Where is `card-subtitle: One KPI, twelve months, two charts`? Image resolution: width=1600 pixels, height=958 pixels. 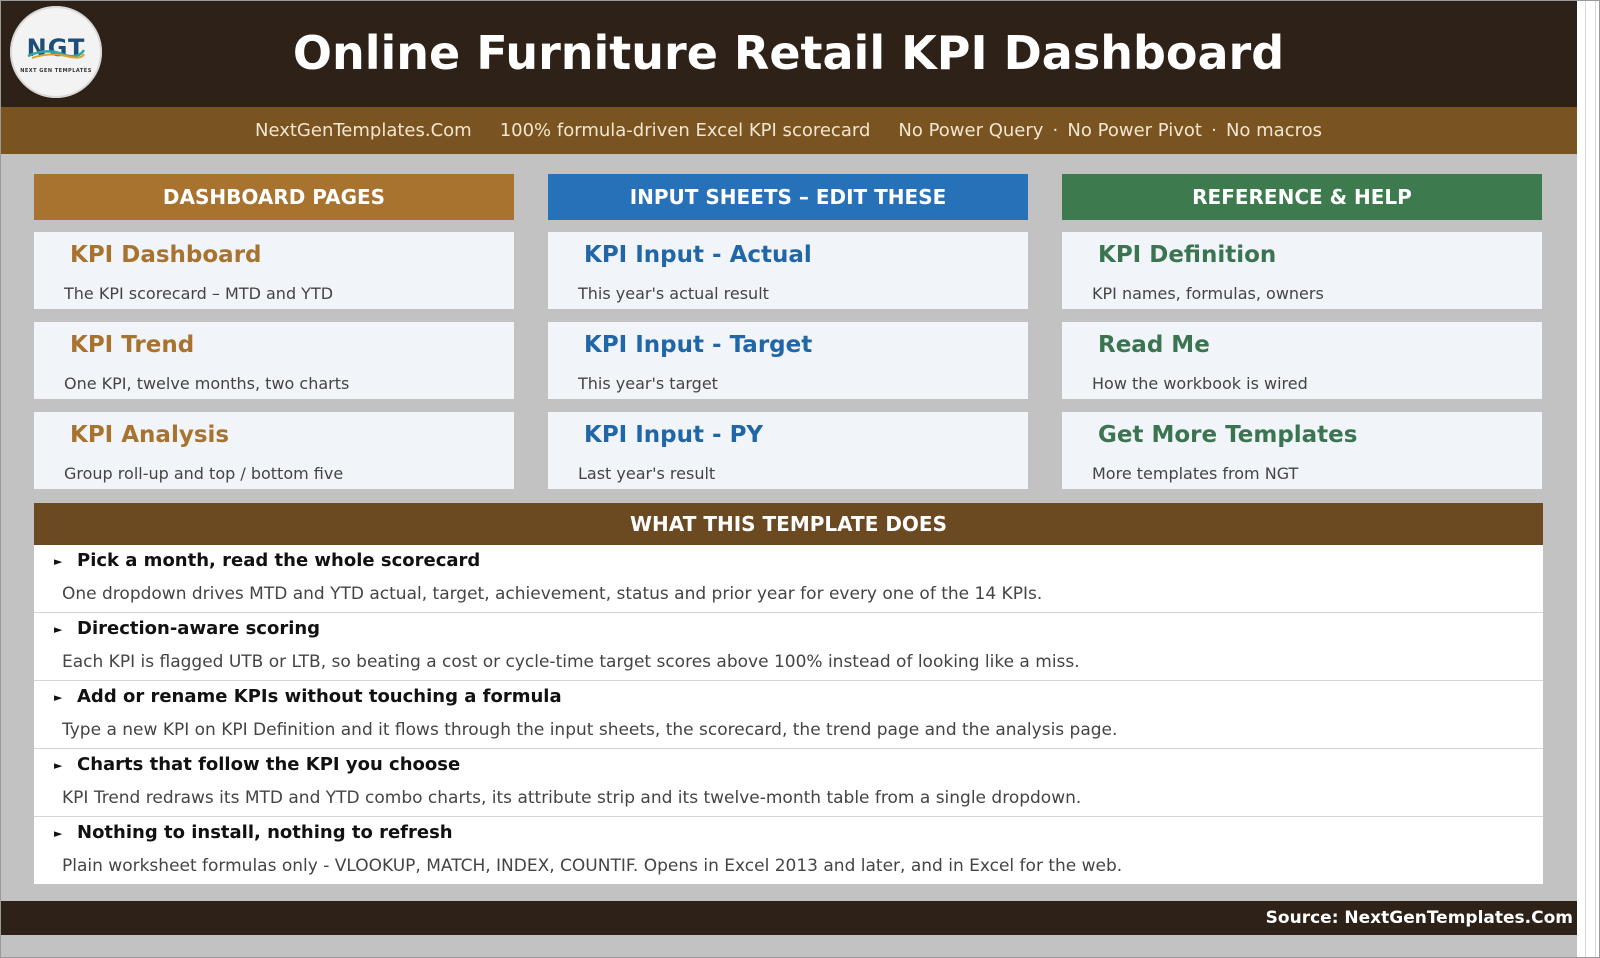
card-subtitle: One KPI, twelve months, two charts is located at coordinates (207, 383).